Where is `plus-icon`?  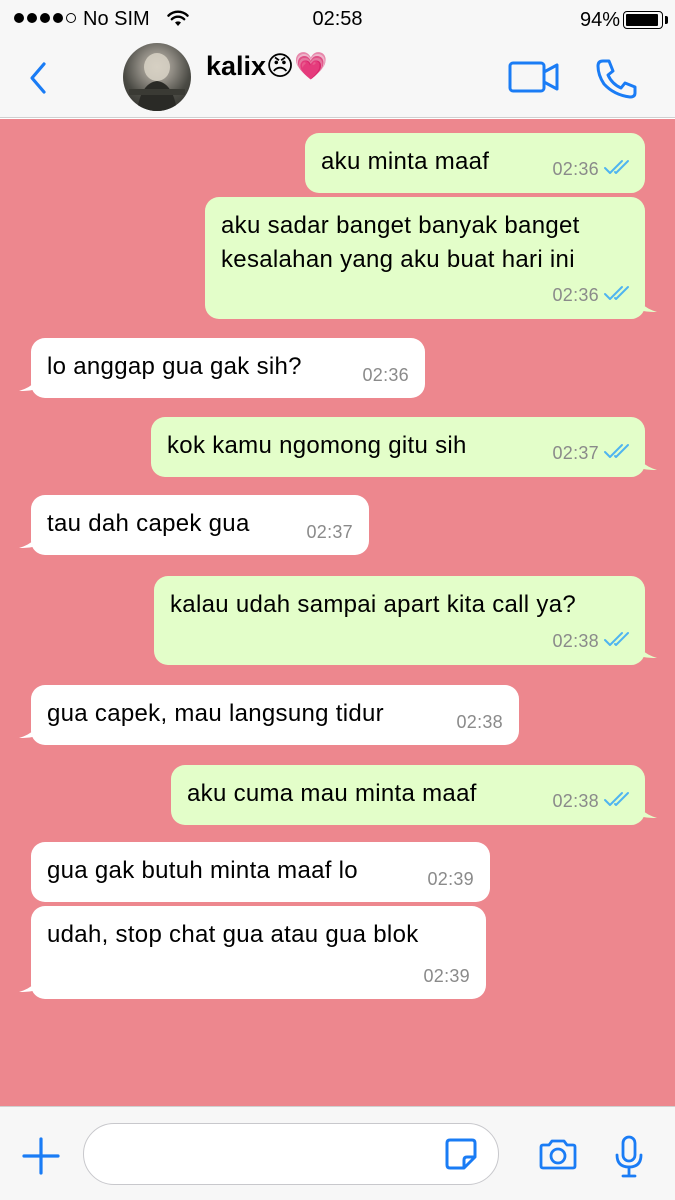 plus-icon is located at coordinates (41, 1156).